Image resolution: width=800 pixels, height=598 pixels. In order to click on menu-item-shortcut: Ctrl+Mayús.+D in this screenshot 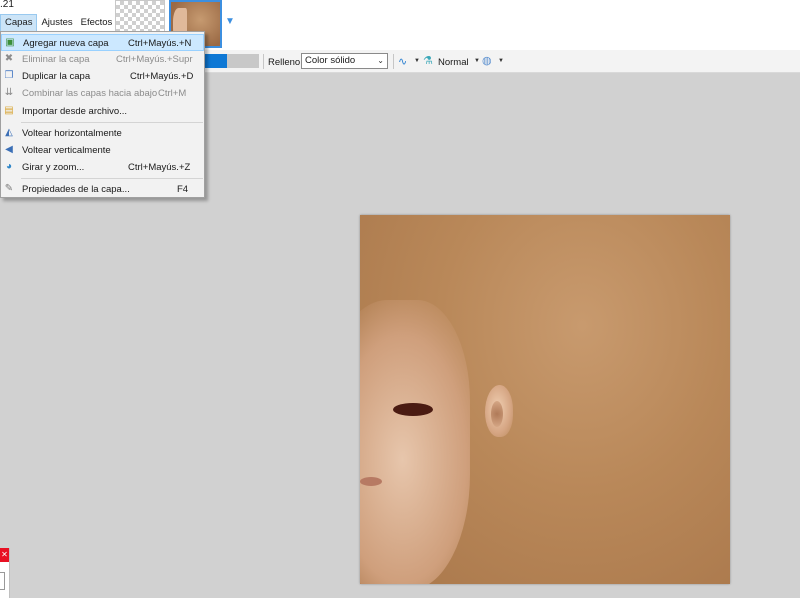, I will do `click(162, 76)`.